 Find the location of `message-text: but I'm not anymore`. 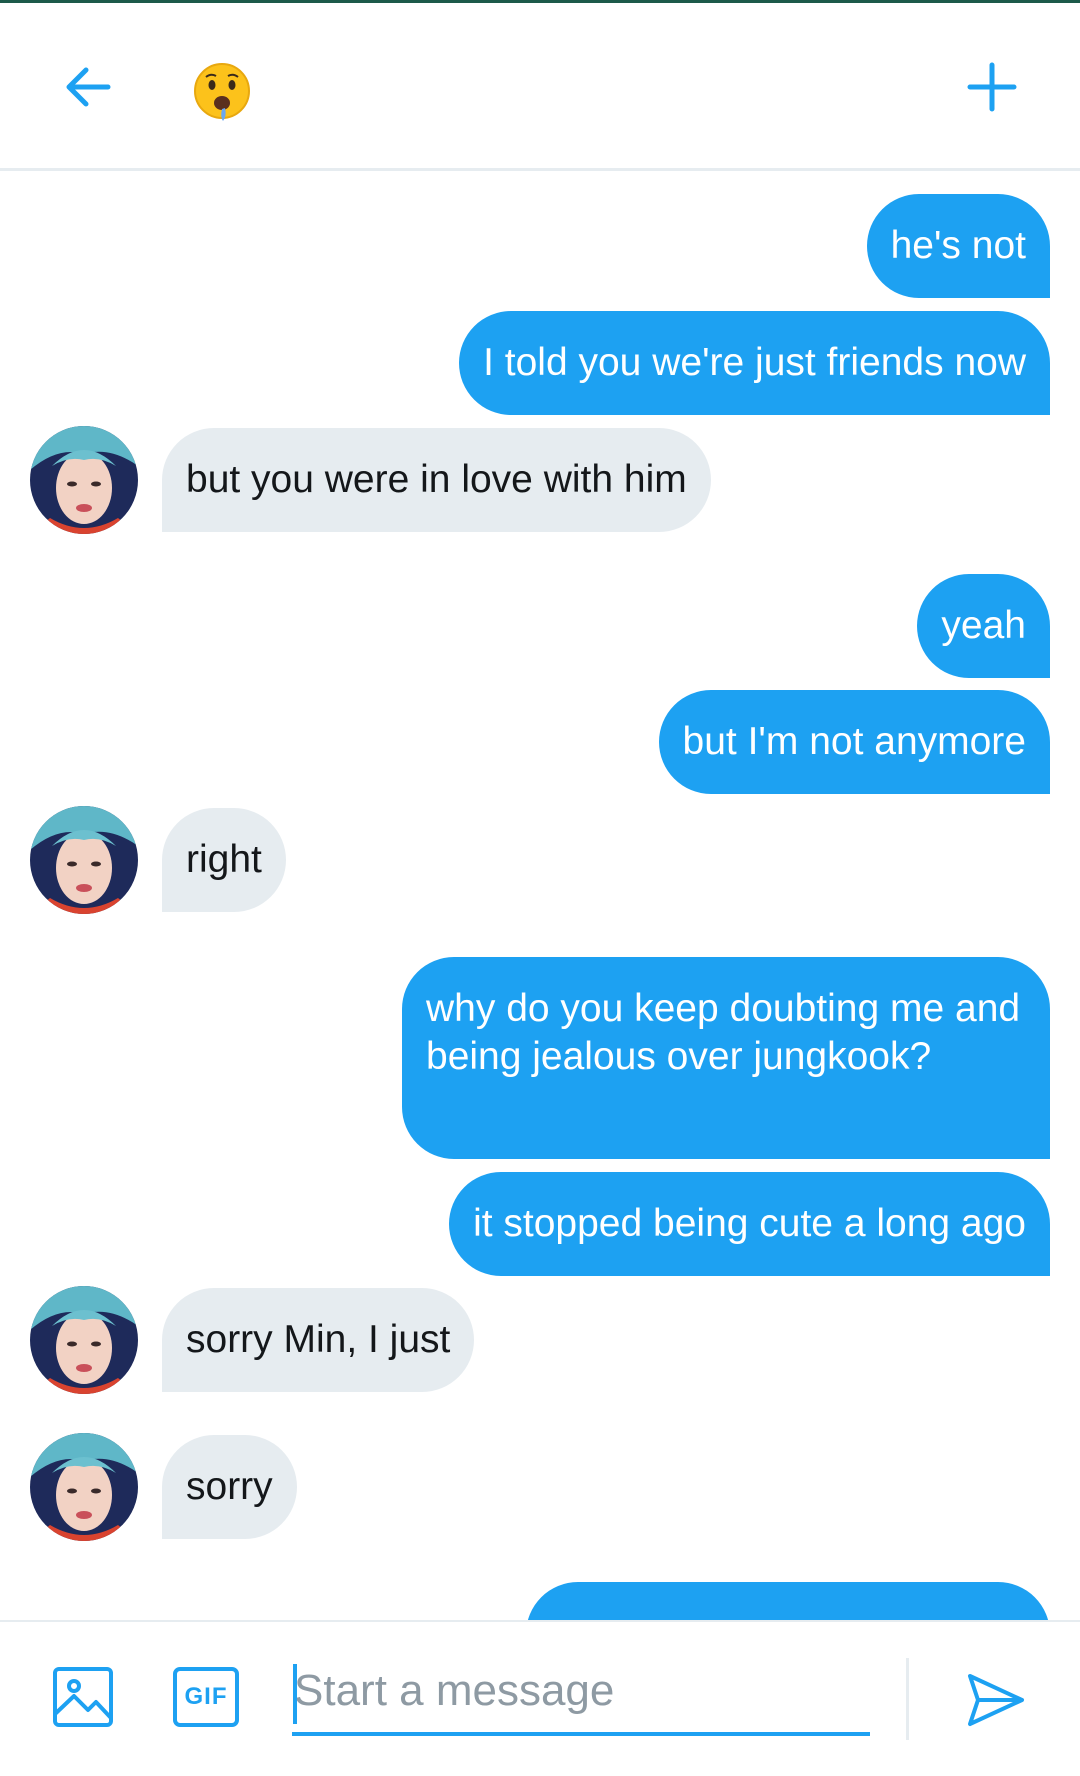

message-text: but I'm not anymore is located at coordinates (854, 741).